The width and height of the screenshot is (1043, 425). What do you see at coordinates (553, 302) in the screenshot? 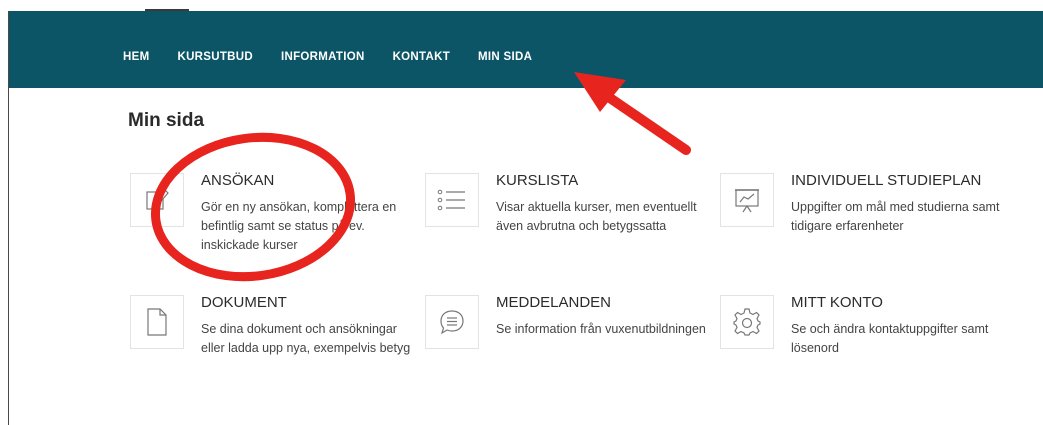
I see `card-title: MEDDELANDEN` at bounding box center [553, 302].